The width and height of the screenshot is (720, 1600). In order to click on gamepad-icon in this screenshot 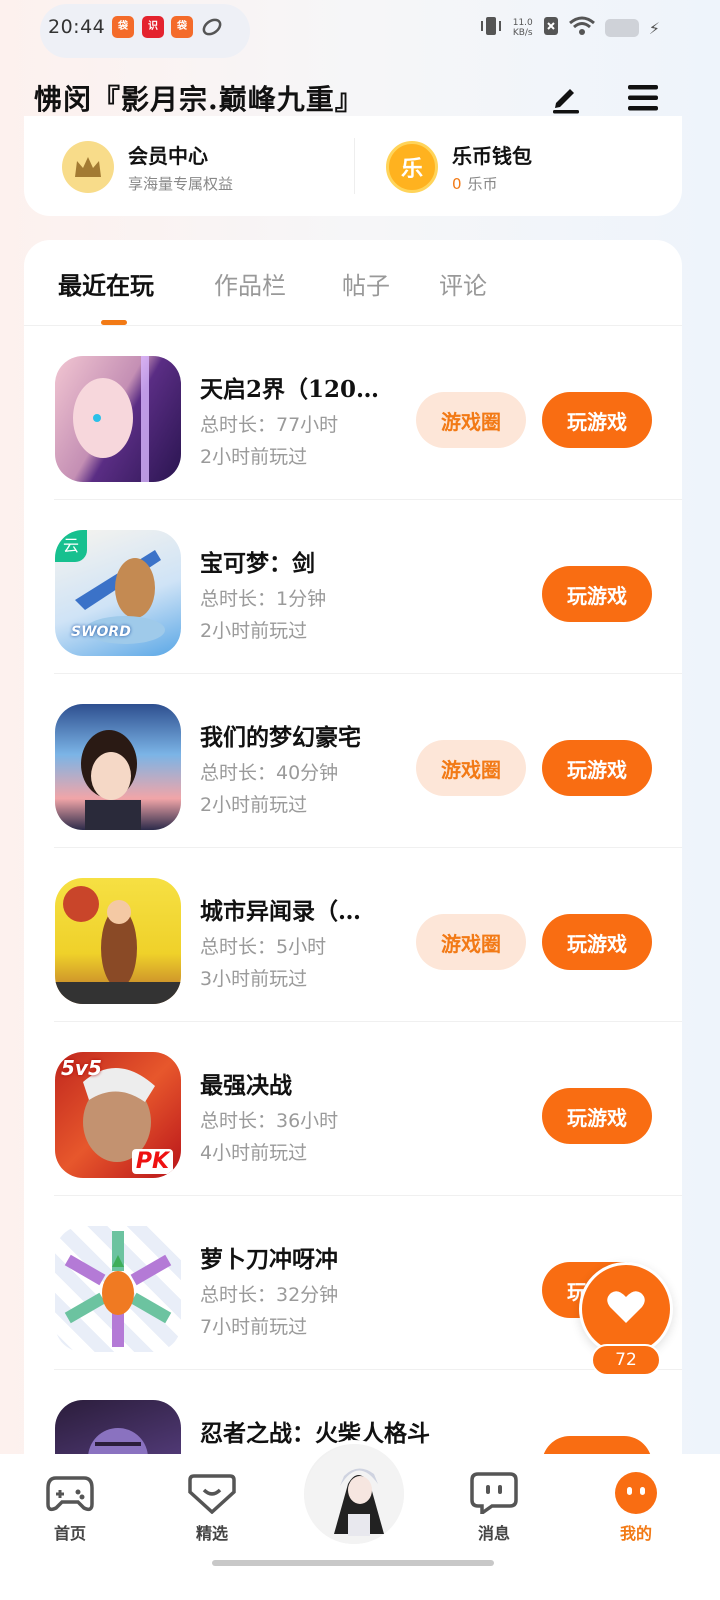, I will do `click(70, 1493)`.